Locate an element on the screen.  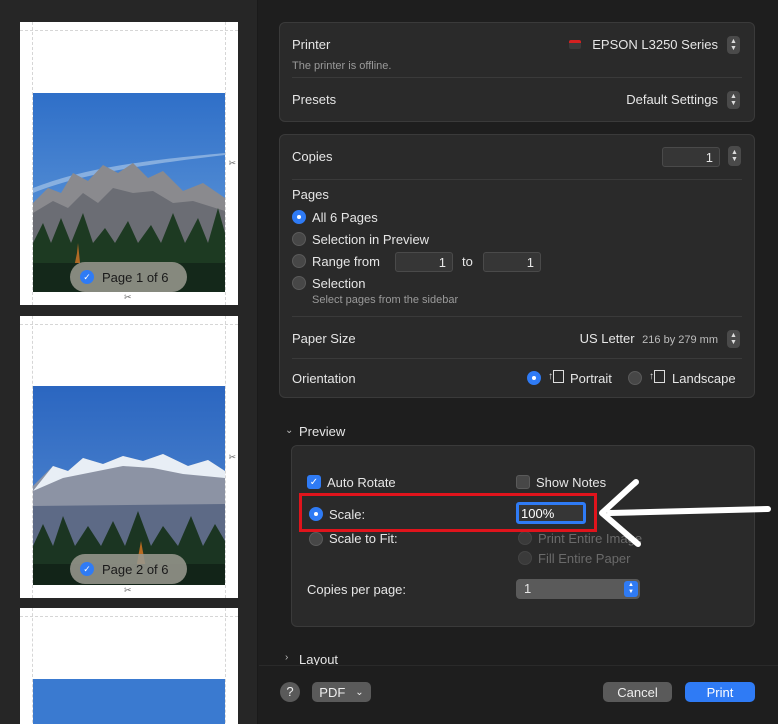
presets-select: Default Settings is located at coordinates (672, 99).